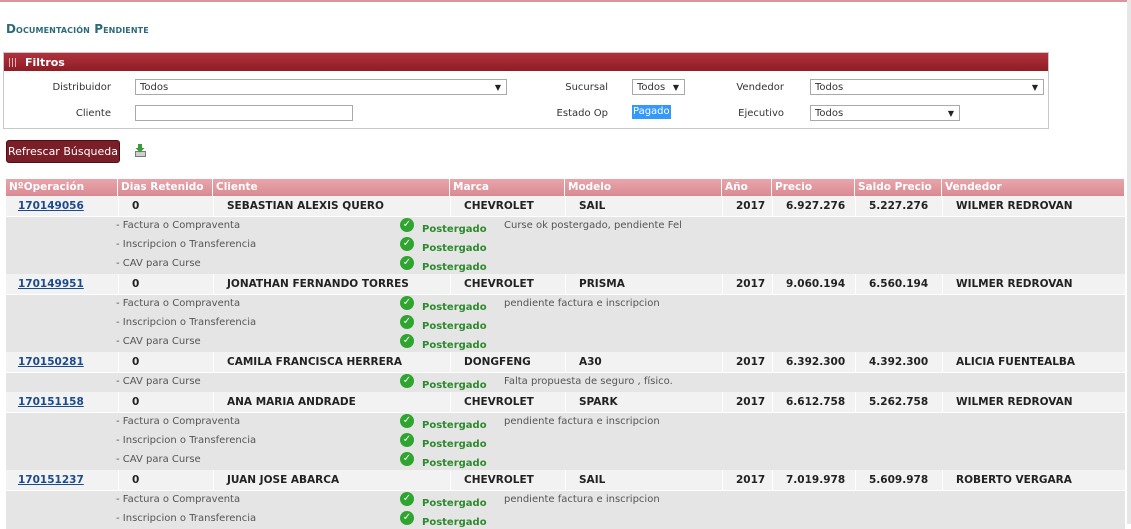 The image size is (1131, 529). I want to click on cell-operacion: 170149056, so click(62, 206).